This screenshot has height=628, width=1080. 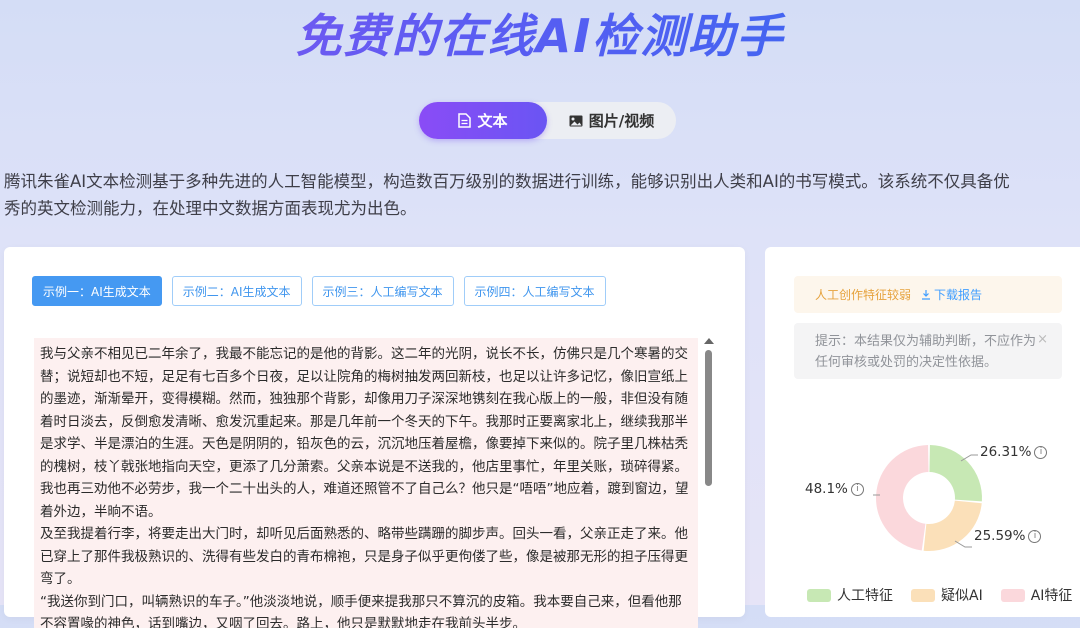 I want to click on page-title: 免费的在线AI检测助手, so click(x=540, y=36).